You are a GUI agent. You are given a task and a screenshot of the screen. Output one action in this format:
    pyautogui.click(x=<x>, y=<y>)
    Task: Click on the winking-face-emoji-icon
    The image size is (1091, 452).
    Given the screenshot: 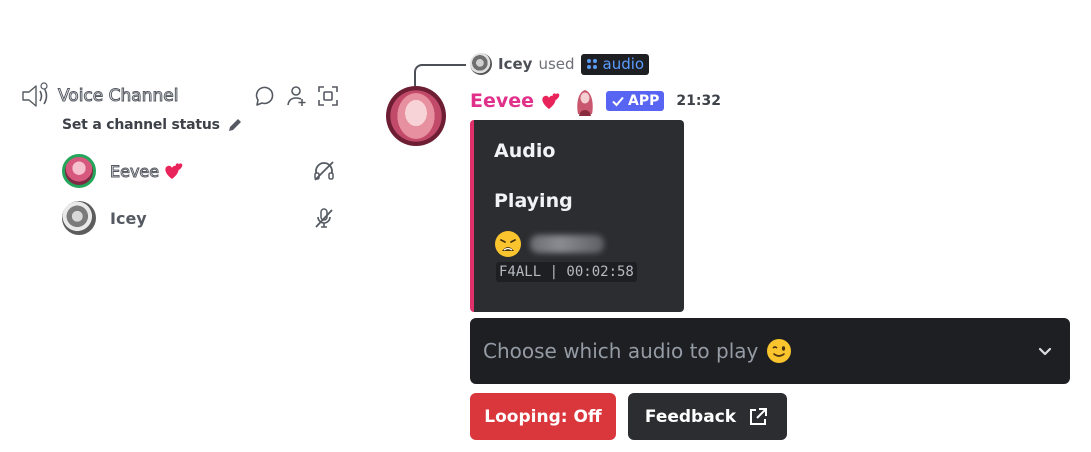 What is the action you would take?
    pyautogui.click(x=779, y=351)
    